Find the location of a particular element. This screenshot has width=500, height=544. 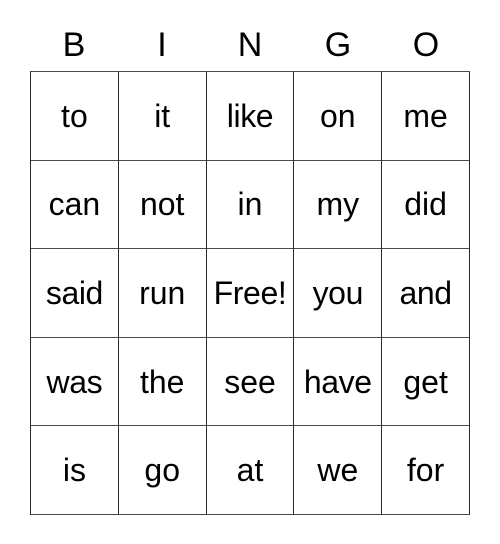

bingo-cell-label: to is located at coordinates (74, 115).